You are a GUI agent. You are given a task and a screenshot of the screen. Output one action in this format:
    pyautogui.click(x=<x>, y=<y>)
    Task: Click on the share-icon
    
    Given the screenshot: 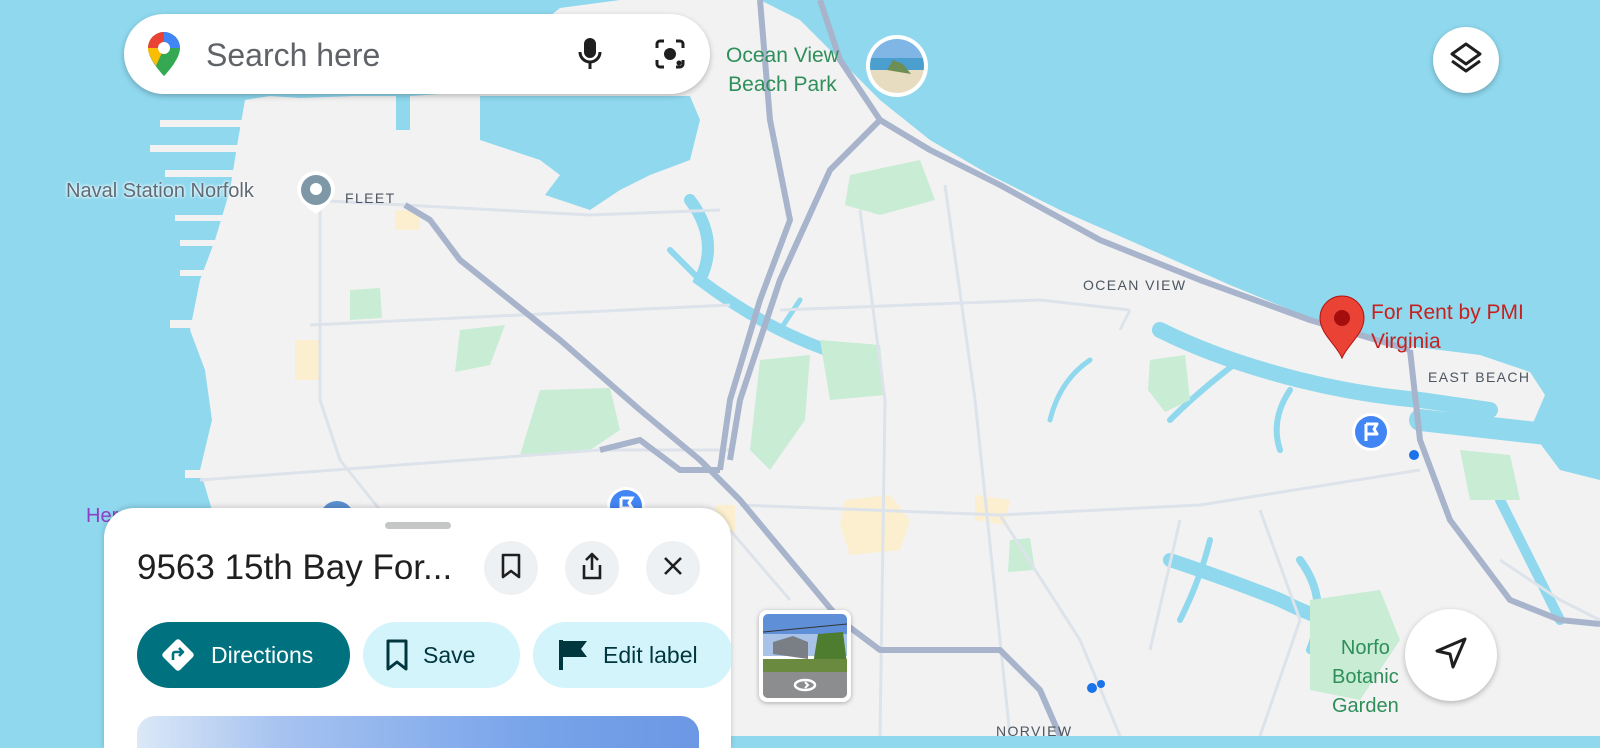 What is the action you would take?
    pyautogui.click(x=592, y=568)
    